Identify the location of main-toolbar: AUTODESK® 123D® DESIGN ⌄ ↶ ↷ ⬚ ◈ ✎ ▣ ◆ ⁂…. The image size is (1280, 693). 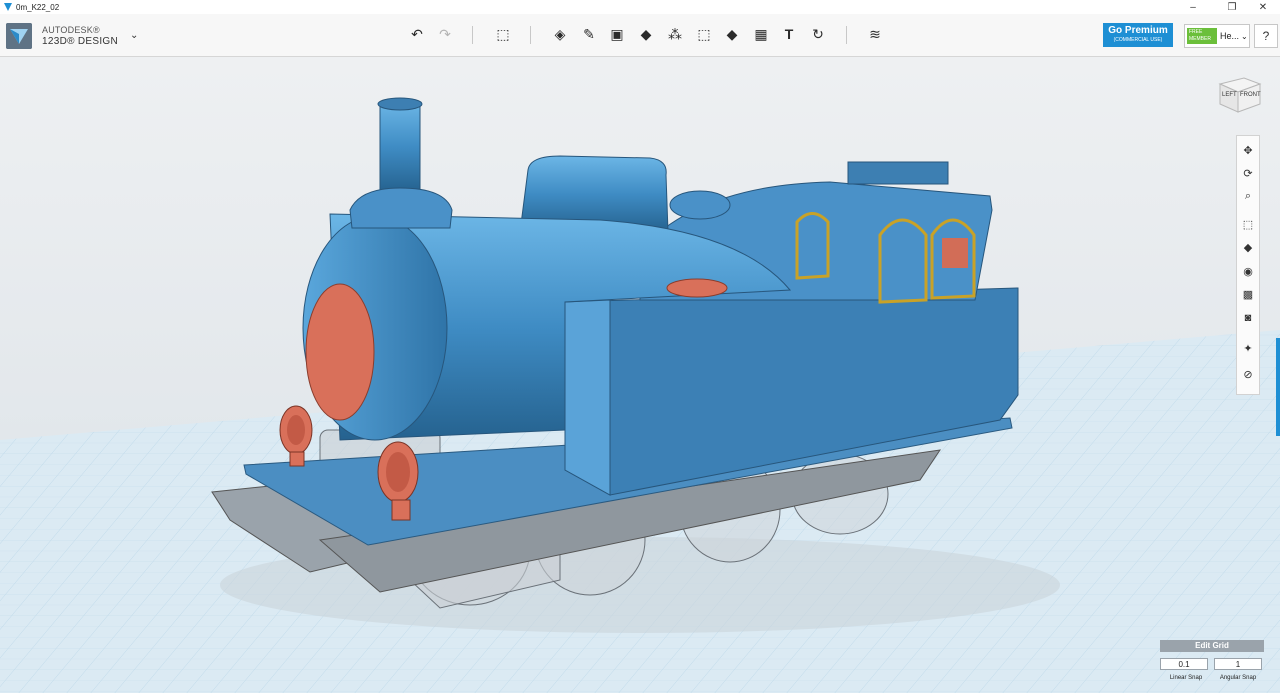
(640, 35).